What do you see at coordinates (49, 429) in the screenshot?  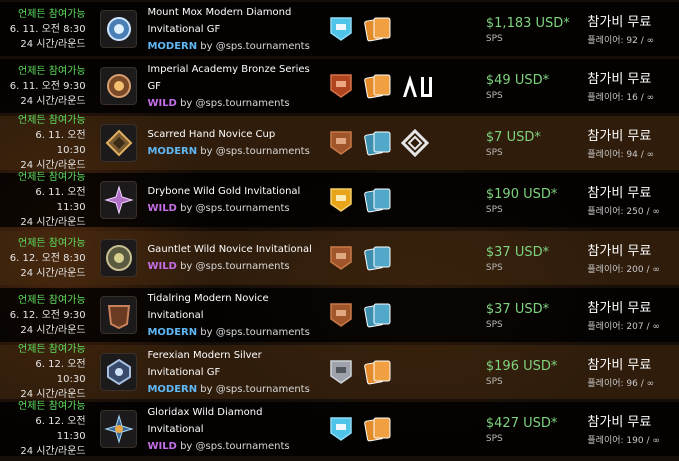 I see `time-column: 언제든 참여가능 6. 12. 오전 11:30 24 시간/라운드` at bounding box center [49, 429].